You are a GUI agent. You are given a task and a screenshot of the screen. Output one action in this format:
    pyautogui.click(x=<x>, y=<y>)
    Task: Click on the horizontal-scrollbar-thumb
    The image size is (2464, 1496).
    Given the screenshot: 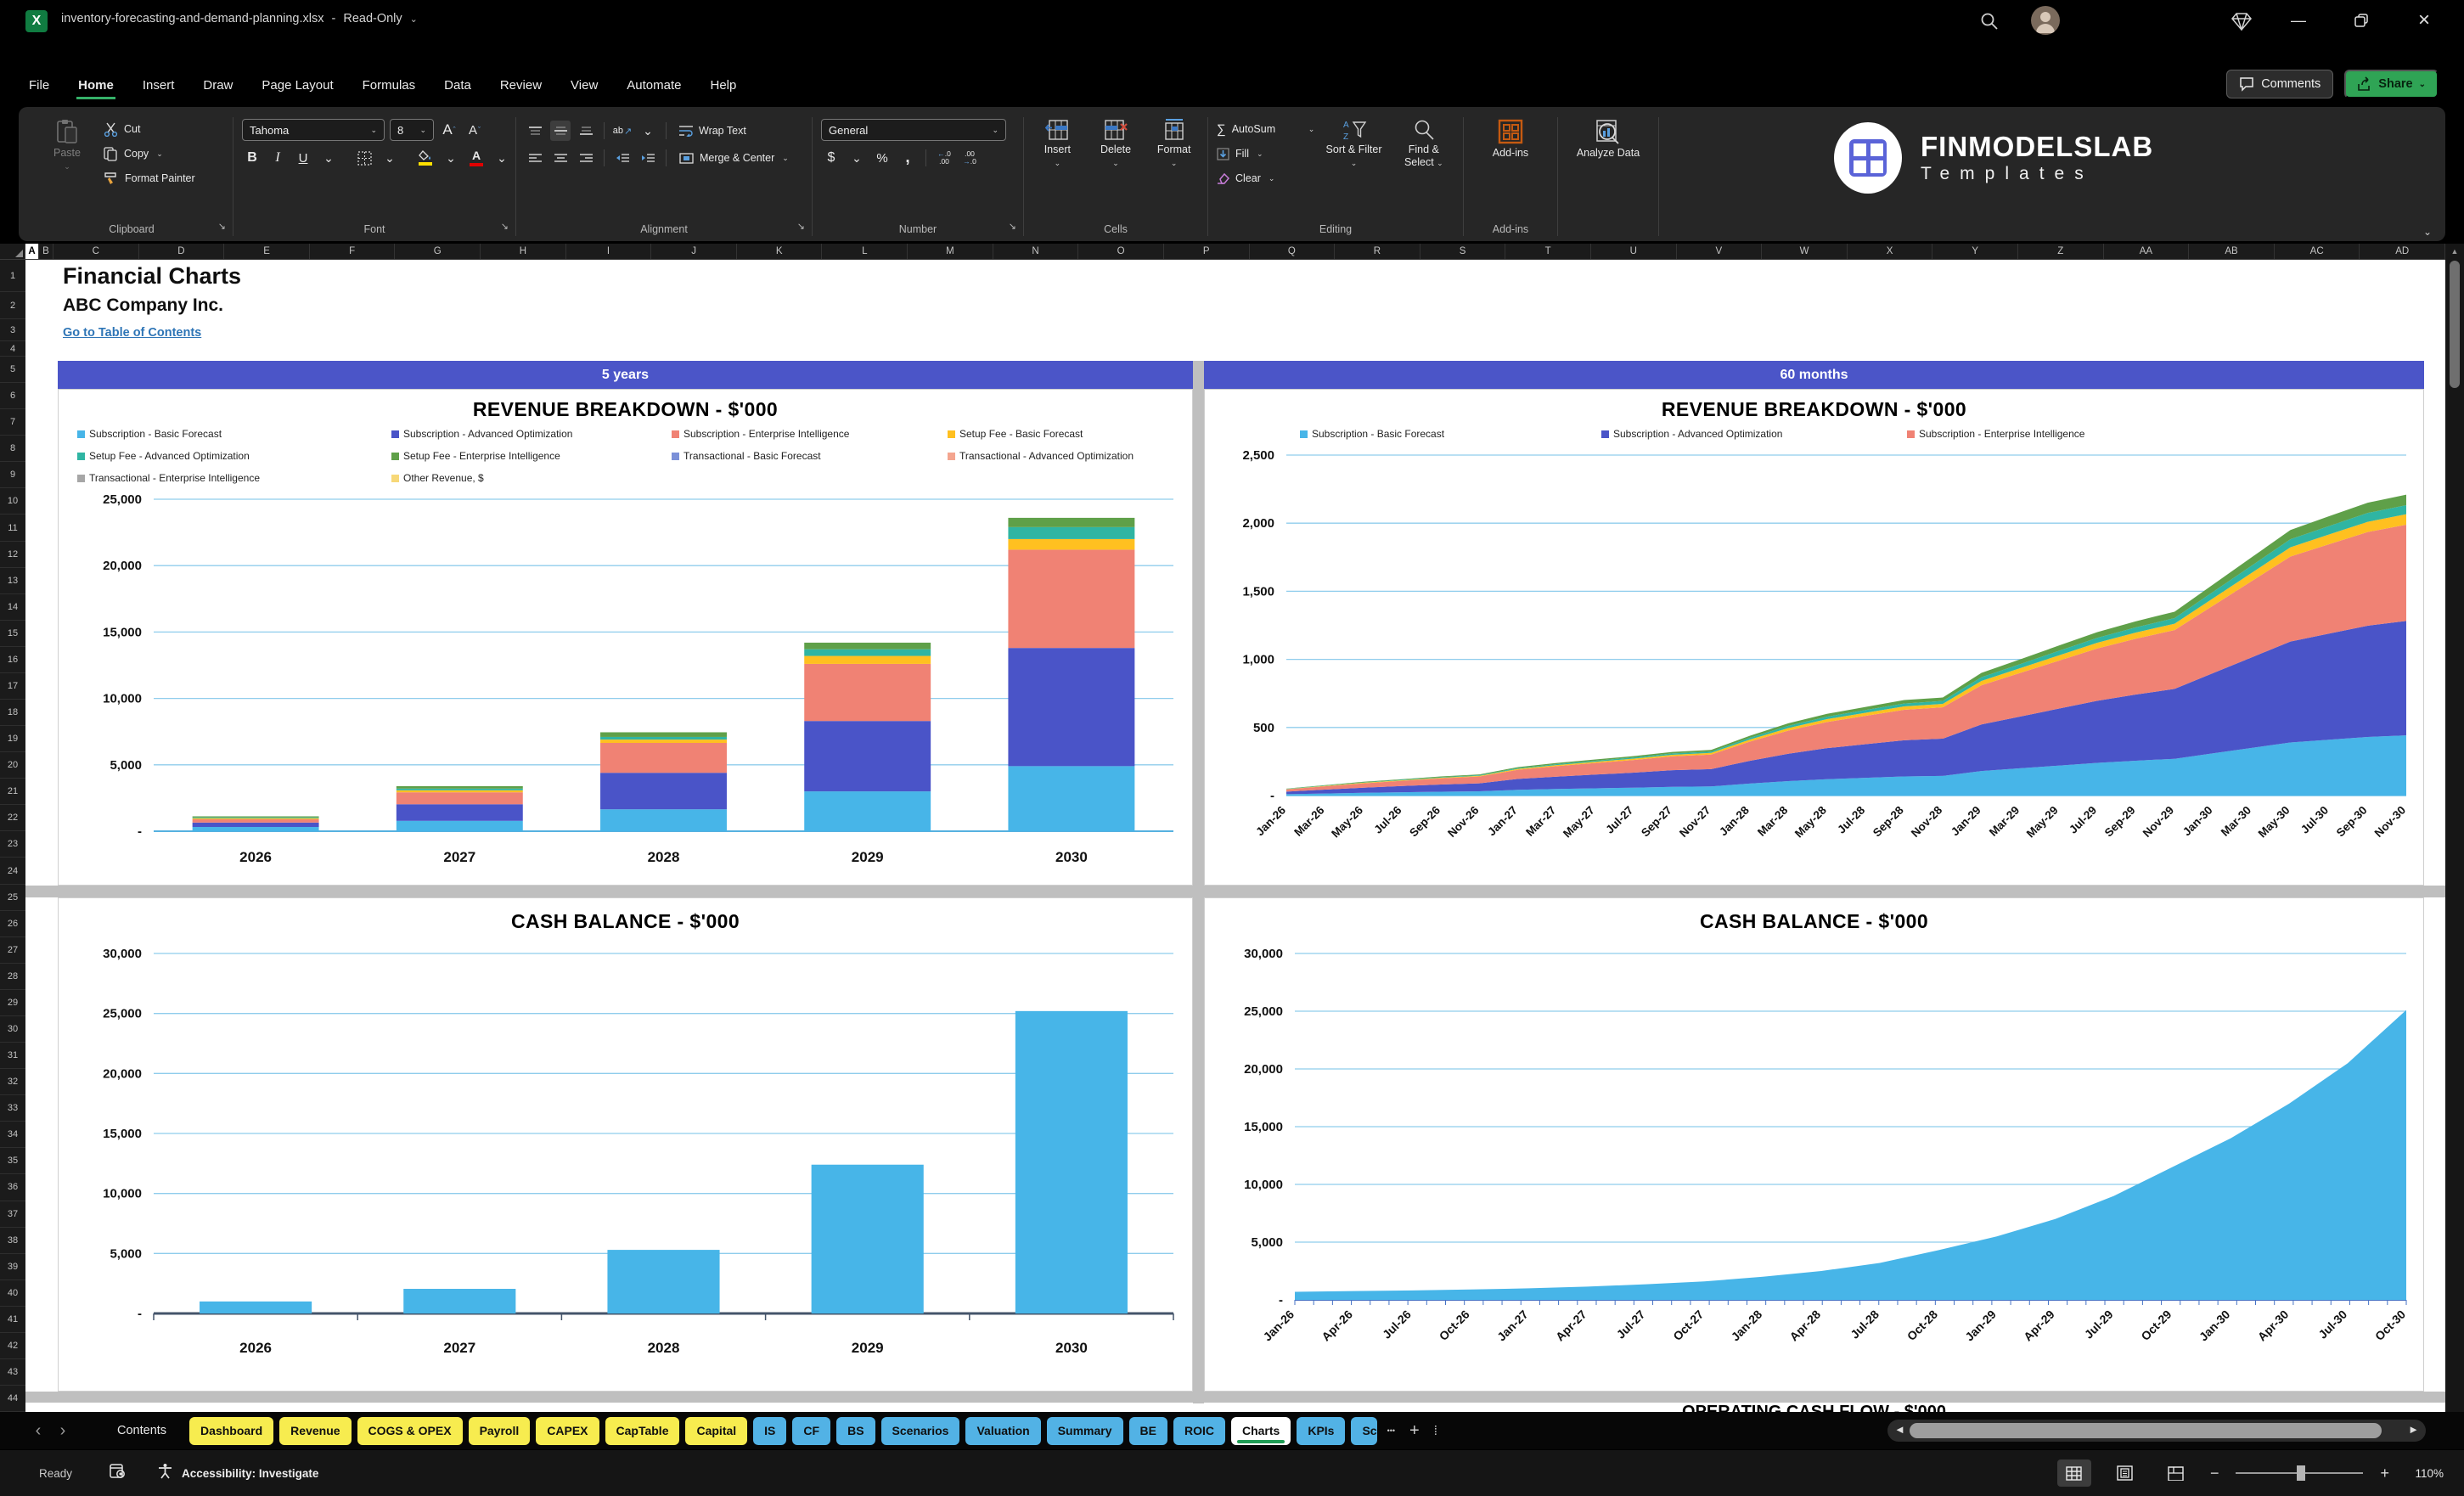 What is the action you would take?
    pyautogui.click(x=2146, y=1430)
    